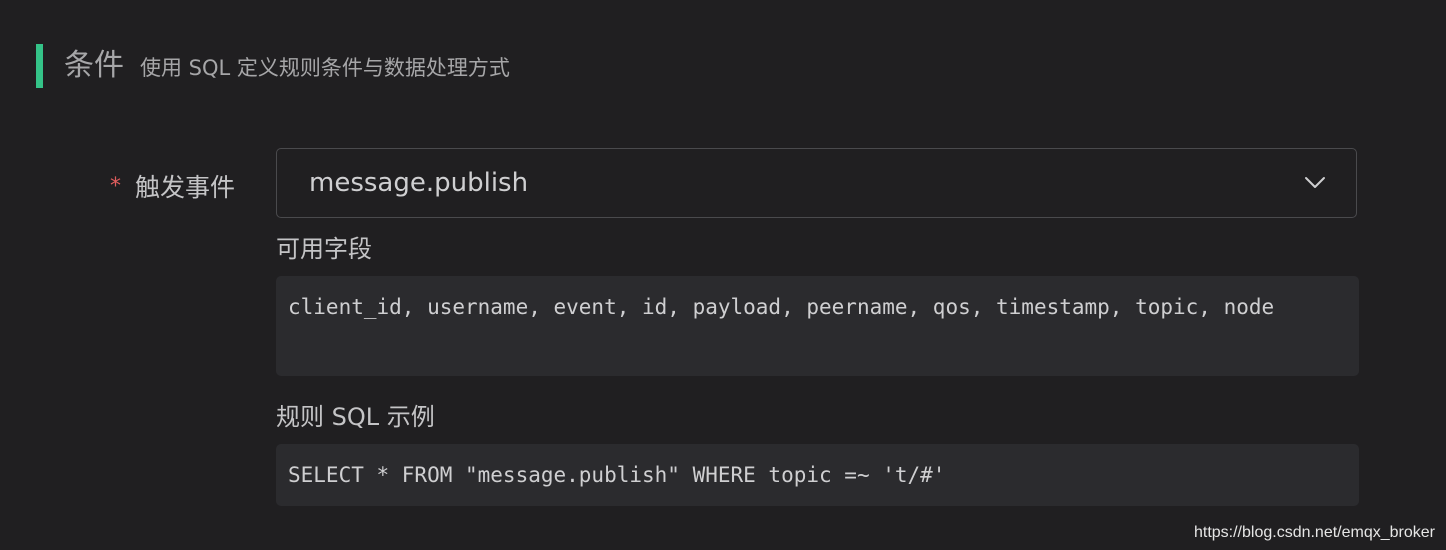 This screenshot has height=550, width=1446. What do you see at coordinates (325, 68) in the screenshot?
I see `section-subtitle: 使用 SQL 定义规则条件与数据处理方式` at bounding box center [325, 68].